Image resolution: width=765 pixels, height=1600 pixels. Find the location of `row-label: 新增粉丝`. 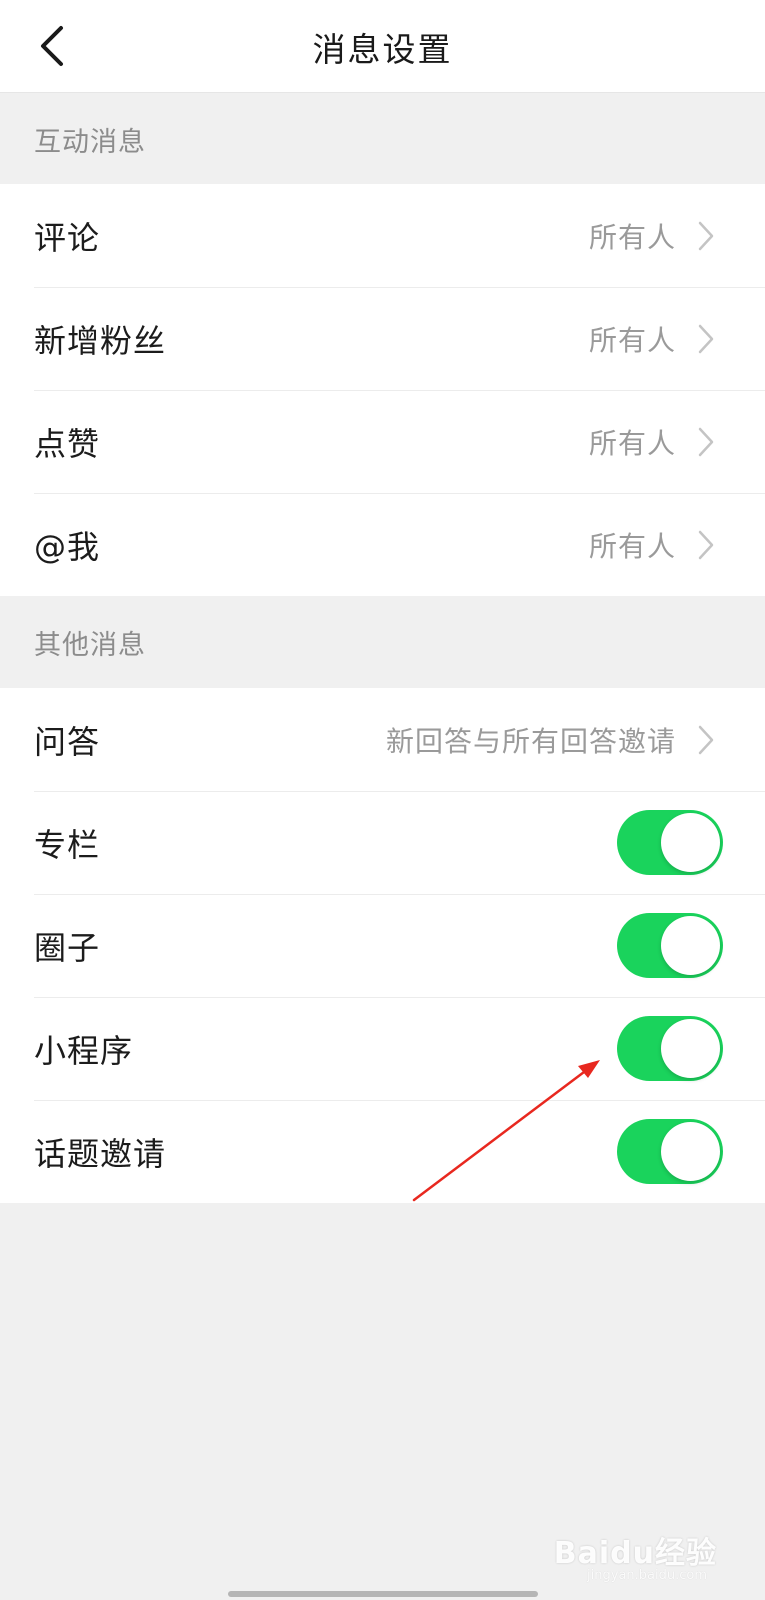

row-label: 新增粉丝 is located at coordinates (100, 340).